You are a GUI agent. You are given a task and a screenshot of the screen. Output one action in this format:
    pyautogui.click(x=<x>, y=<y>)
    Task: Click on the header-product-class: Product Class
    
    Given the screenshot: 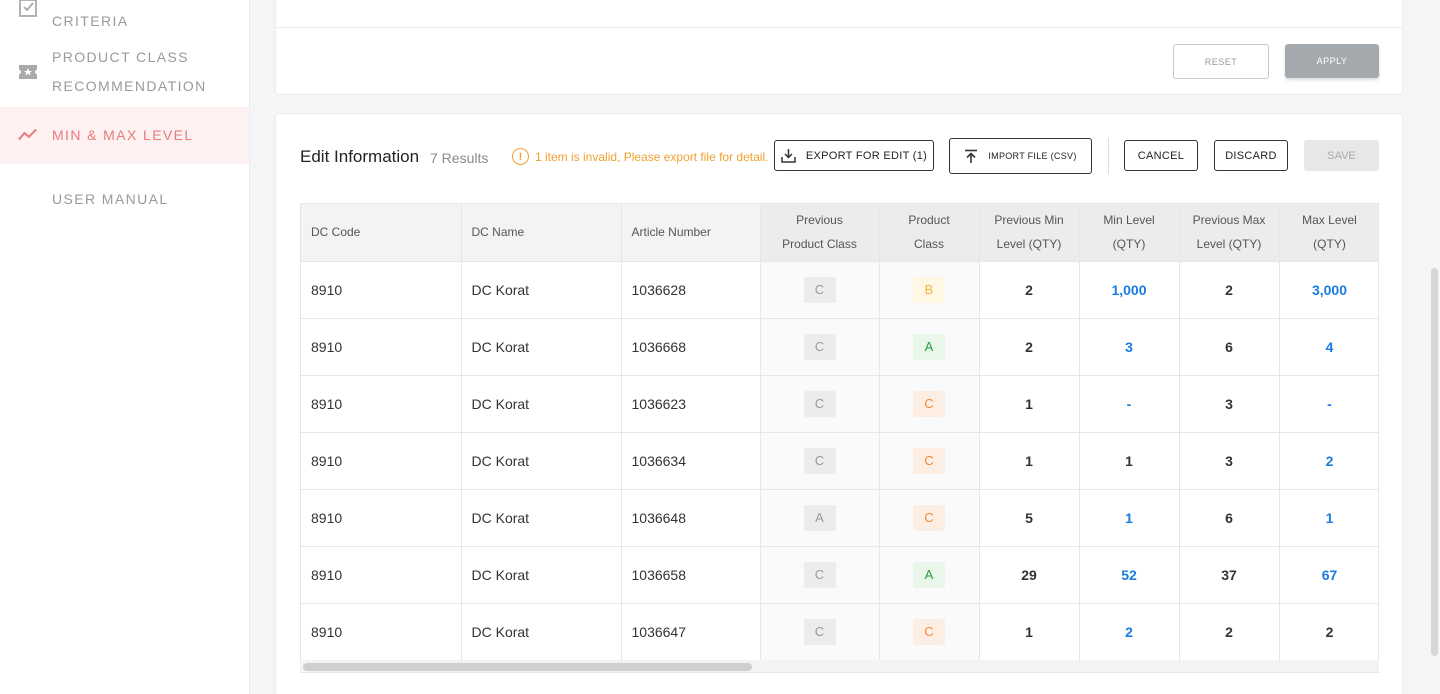 What is the action you would take?
    pyautogui.click(x=929, y=232)
    